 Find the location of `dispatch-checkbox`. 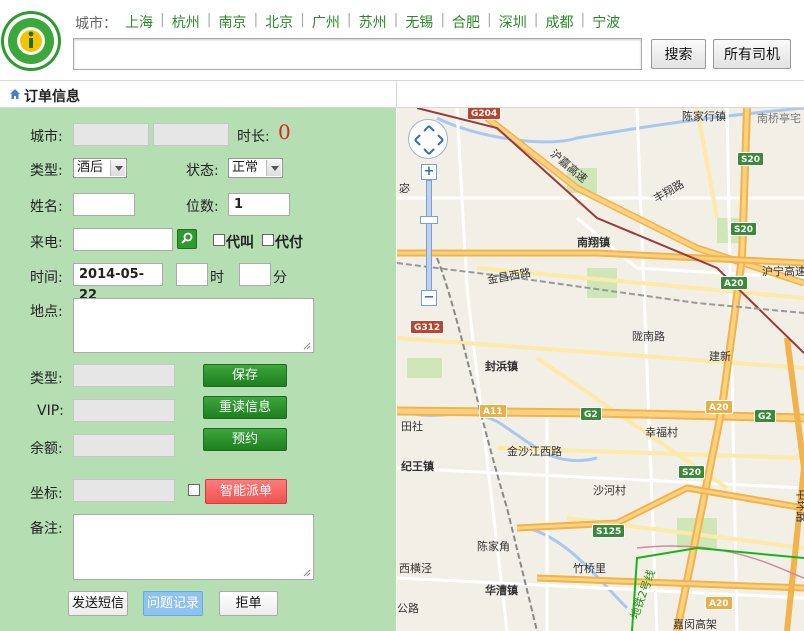

dispatch-checkbox is located at coordinates (194, 490).